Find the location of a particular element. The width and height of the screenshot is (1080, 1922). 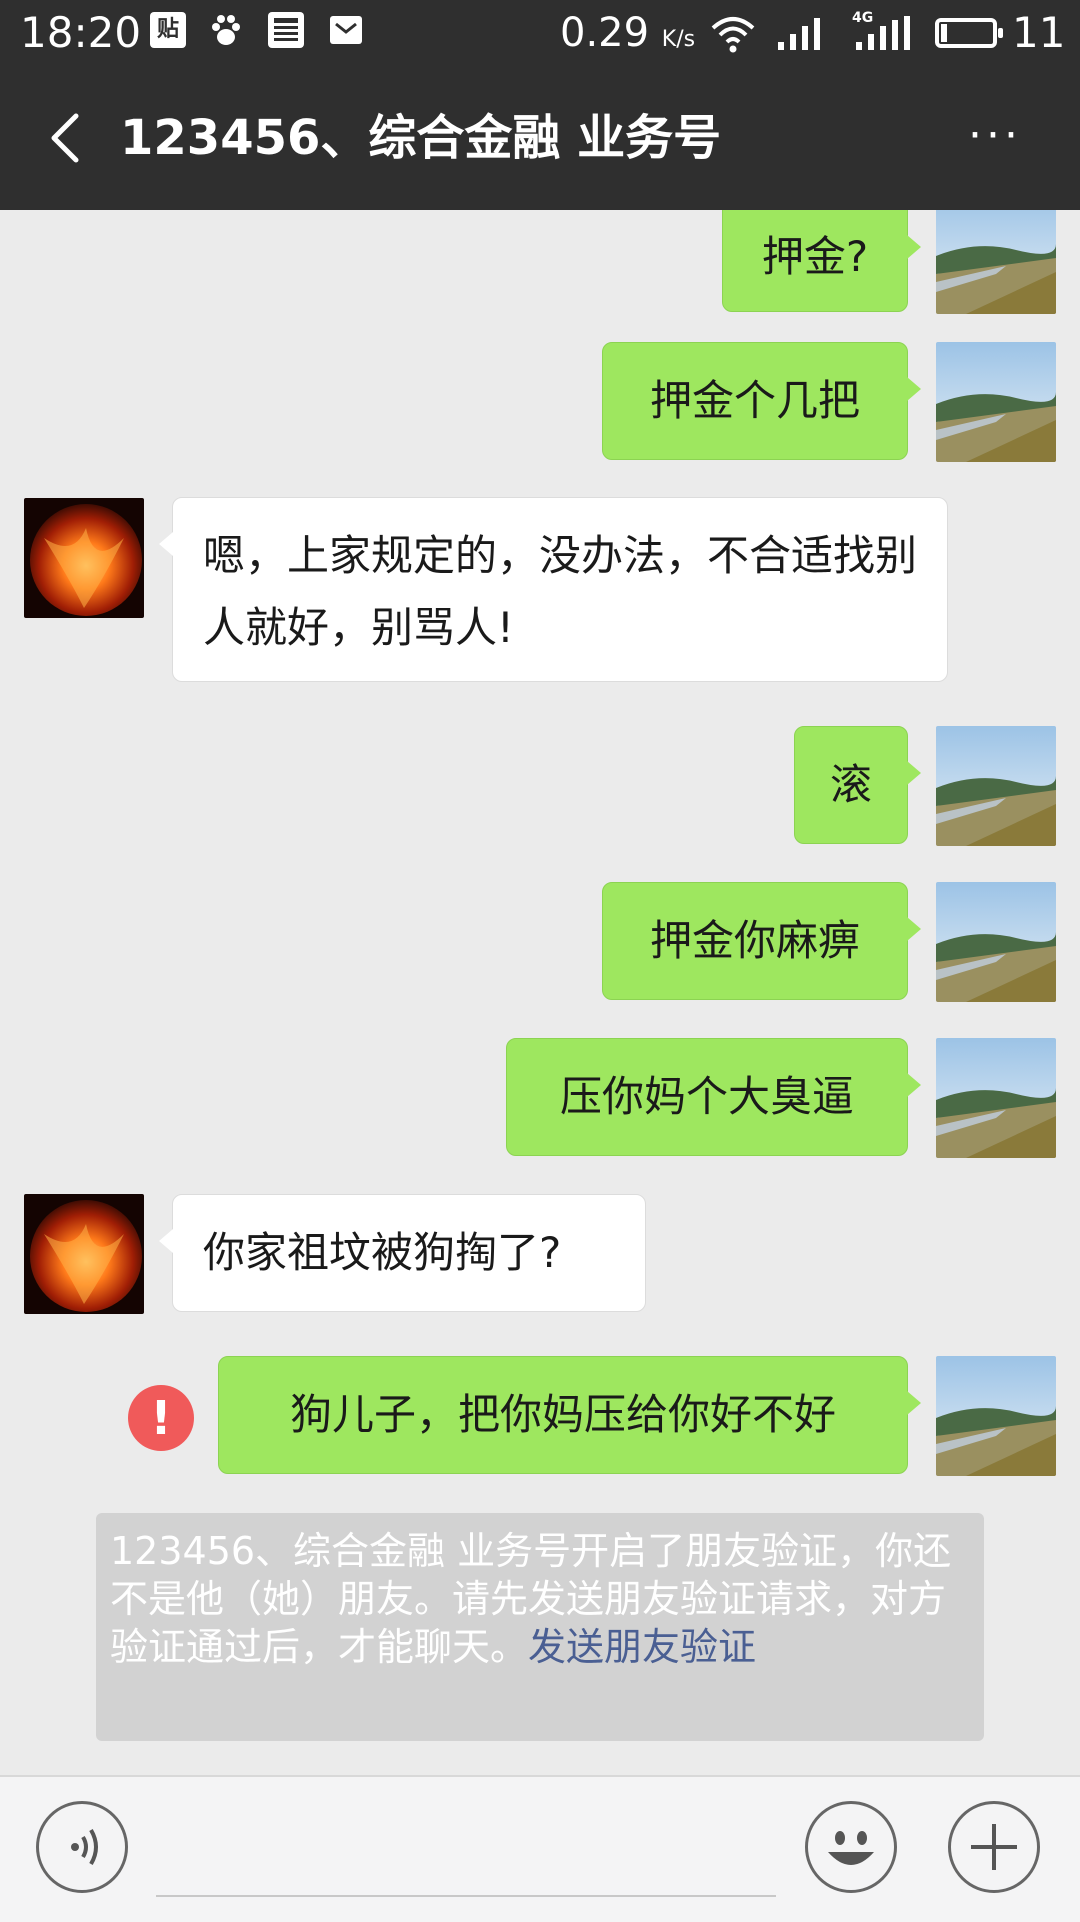

message-bubble-incoming: 你家祖坟被狗掏了? is located at coordinates (402, 1253).